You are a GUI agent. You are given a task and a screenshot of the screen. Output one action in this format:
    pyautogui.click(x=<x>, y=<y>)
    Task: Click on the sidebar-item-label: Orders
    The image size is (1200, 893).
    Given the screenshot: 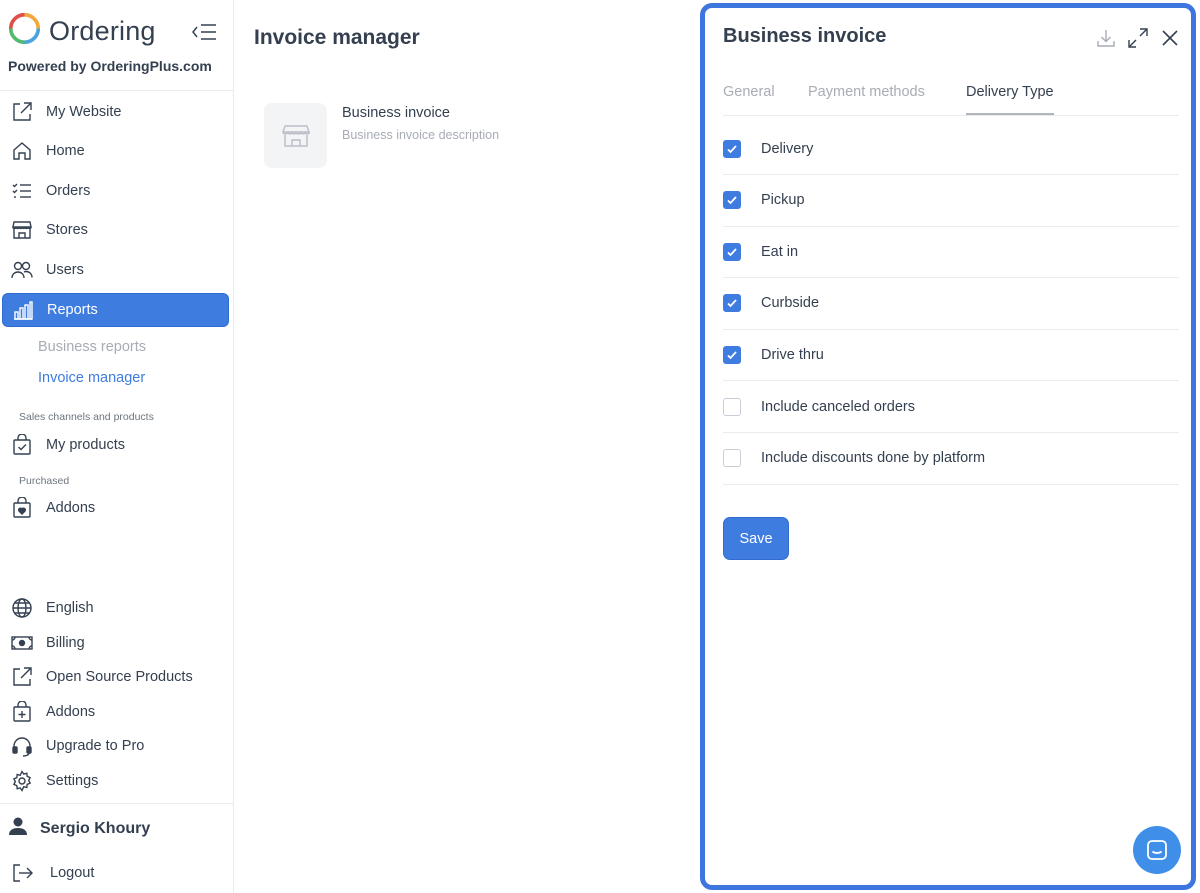 What is the action you would take?
    pyautogui.click(x=68, y=191)
    